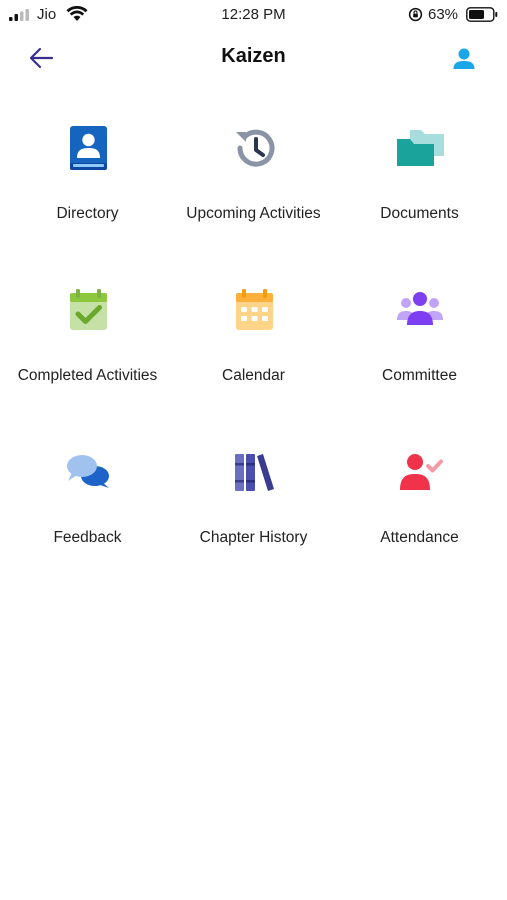  What do you see at coordinates (88, 309) in the screenshot?
I see `calendar-check-icon` at bounding box center [88, 309].